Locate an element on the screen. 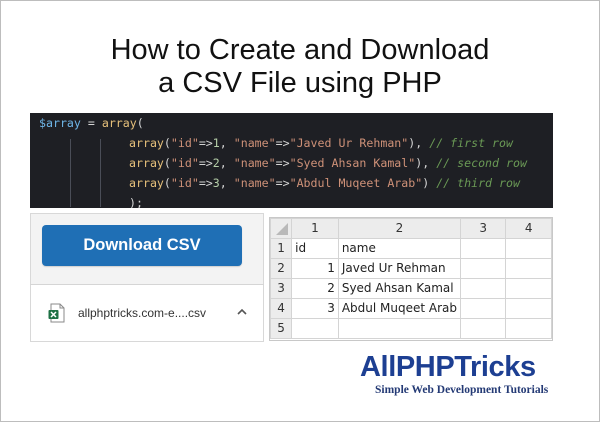 This screenshot has width=600, height=422. downloaded-file-name: allphptricks.com-e....csv is located at coordinates (142, 313).